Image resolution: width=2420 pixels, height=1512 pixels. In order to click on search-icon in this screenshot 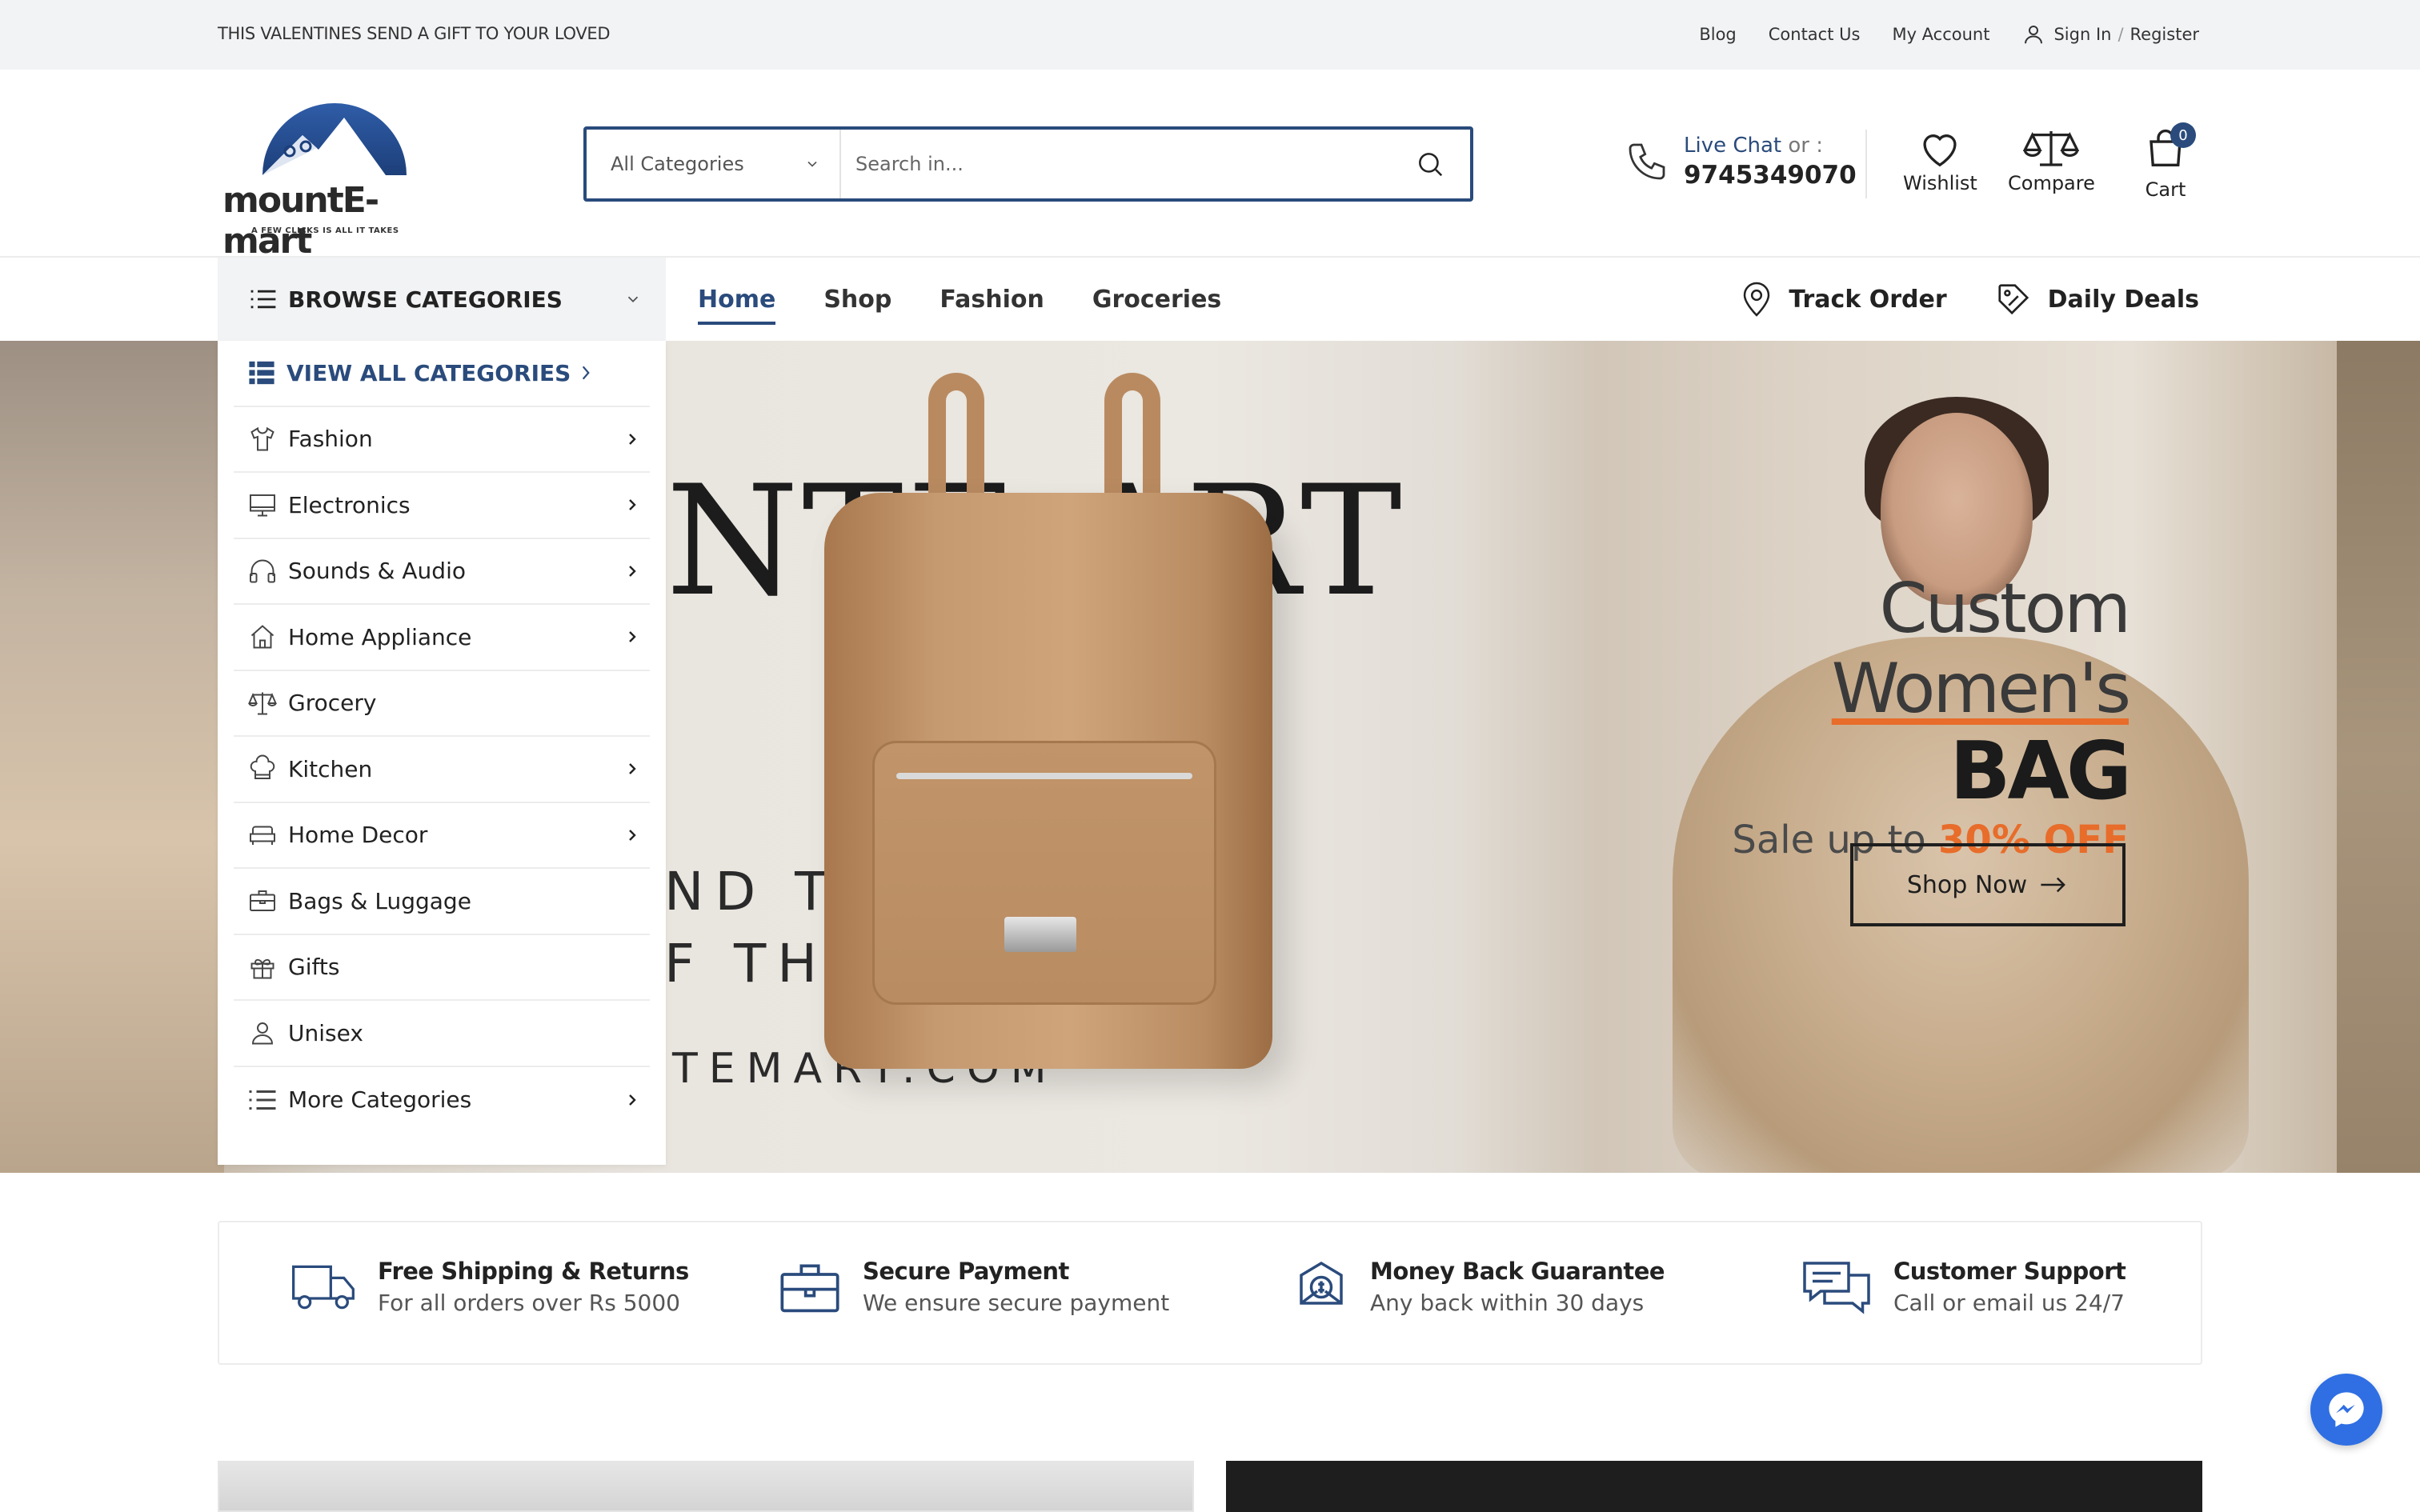, I will do `click(1431, 165)`.